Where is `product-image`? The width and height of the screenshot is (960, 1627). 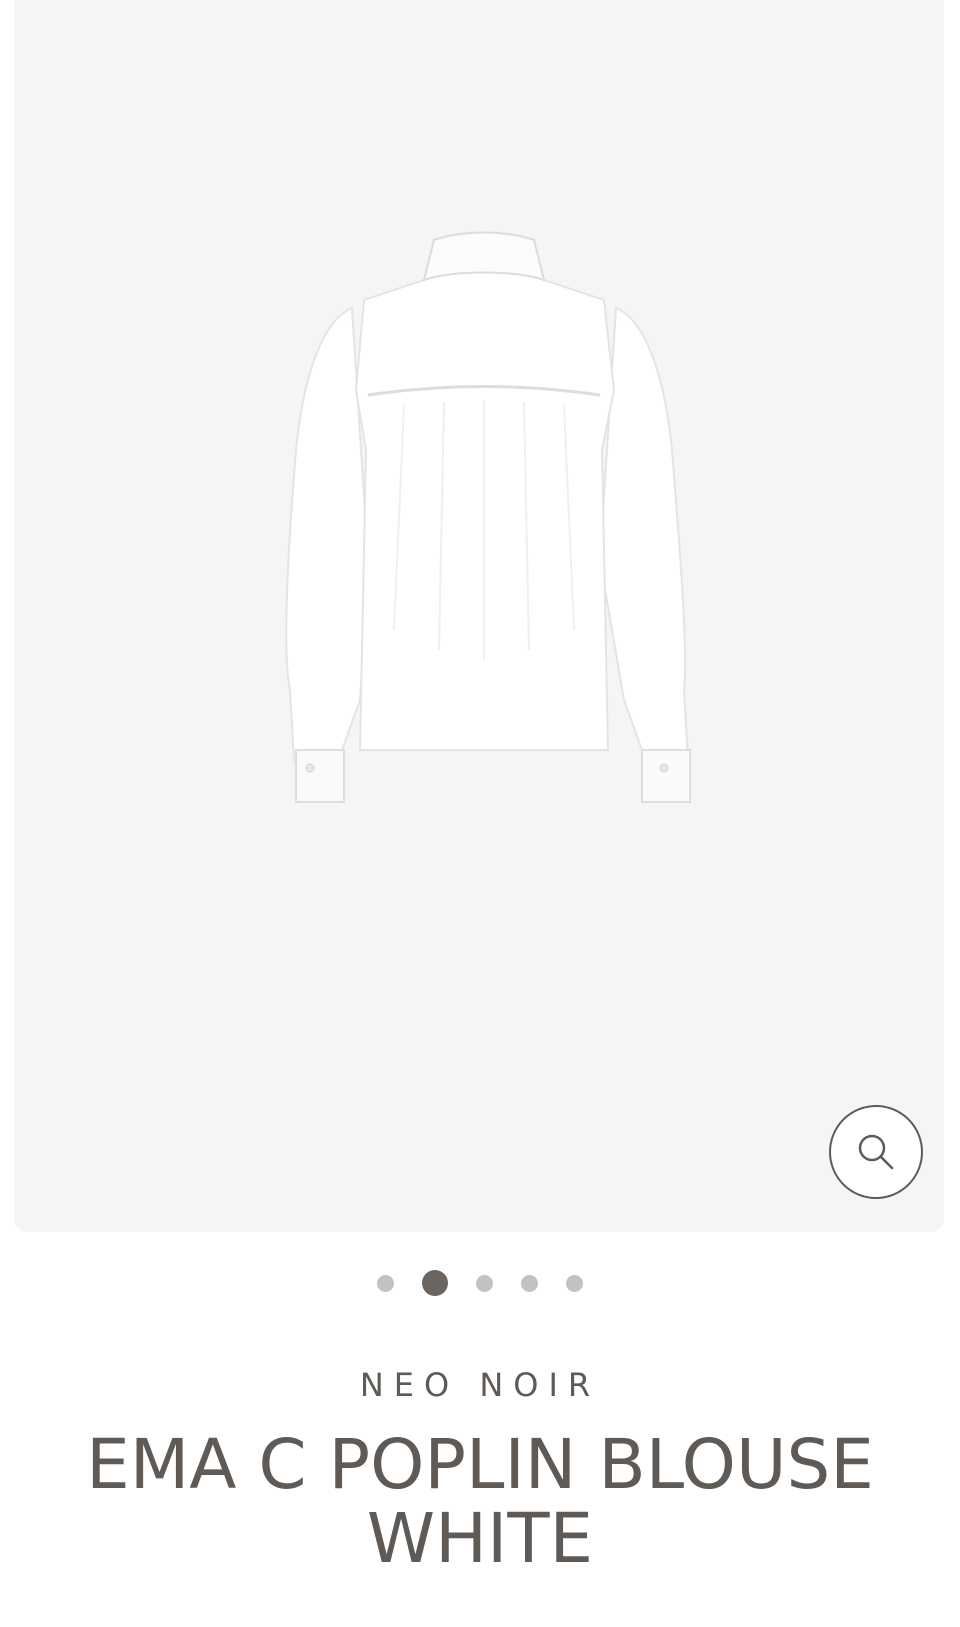 product-image is located at coordinates (488, 517).